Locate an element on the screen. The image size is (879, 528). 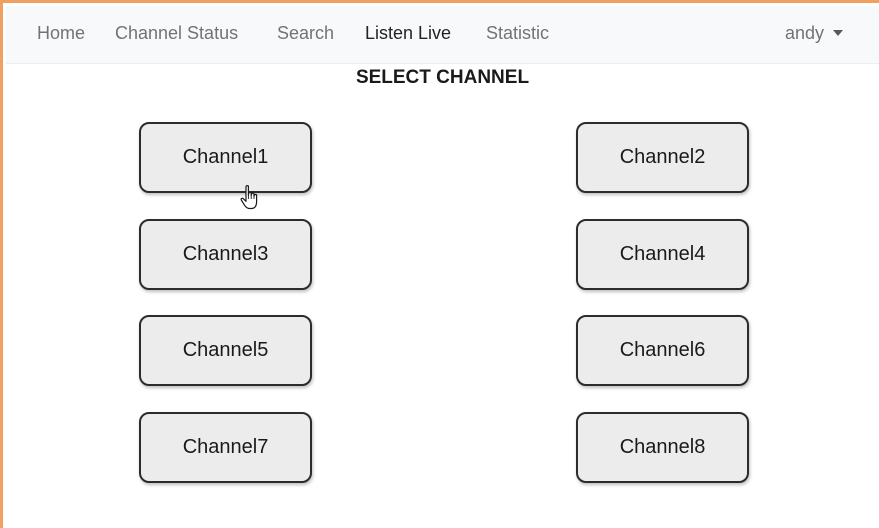
nav-item-home: Home is located at coordinates (61, 33).